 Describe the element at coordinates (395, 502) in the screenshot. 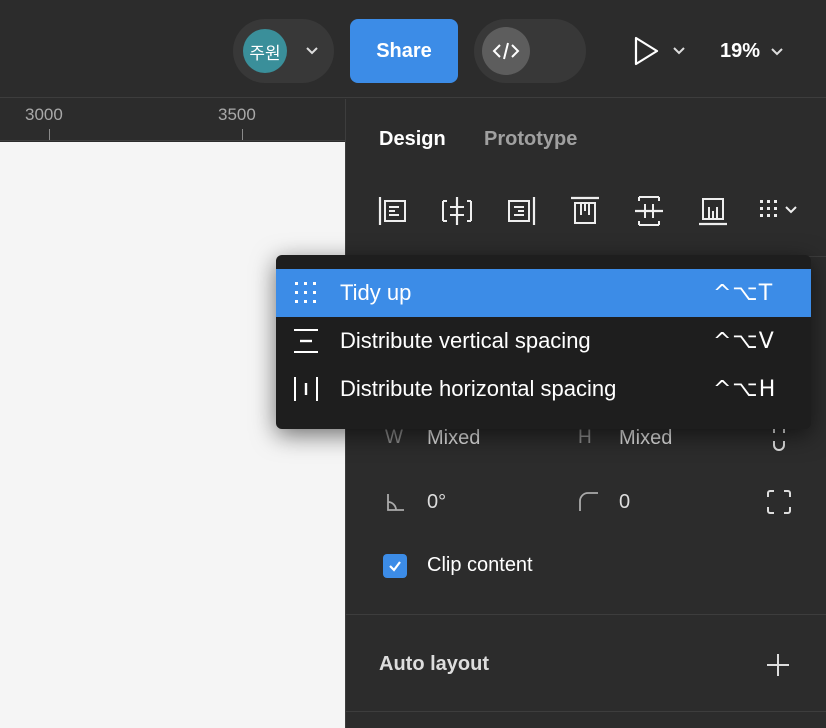

I see `rotation-icon` at that location.